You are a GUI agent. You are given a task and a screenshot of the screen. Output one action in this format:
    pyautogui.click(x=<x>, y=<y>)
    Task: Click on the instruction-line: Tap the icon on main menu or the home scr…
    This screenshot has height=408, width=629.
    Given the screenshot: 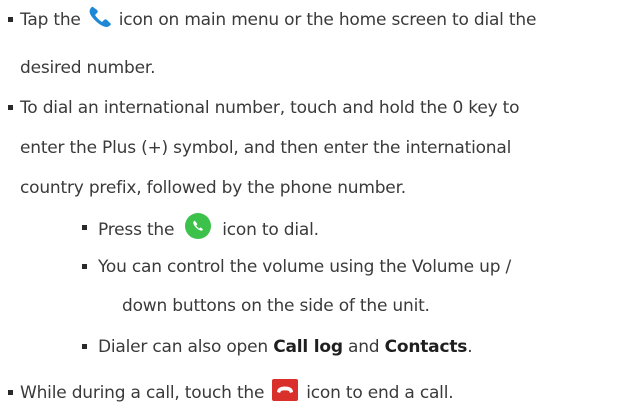 What is the action you would take?
    pyautogui.click(x=278, y=18)
    